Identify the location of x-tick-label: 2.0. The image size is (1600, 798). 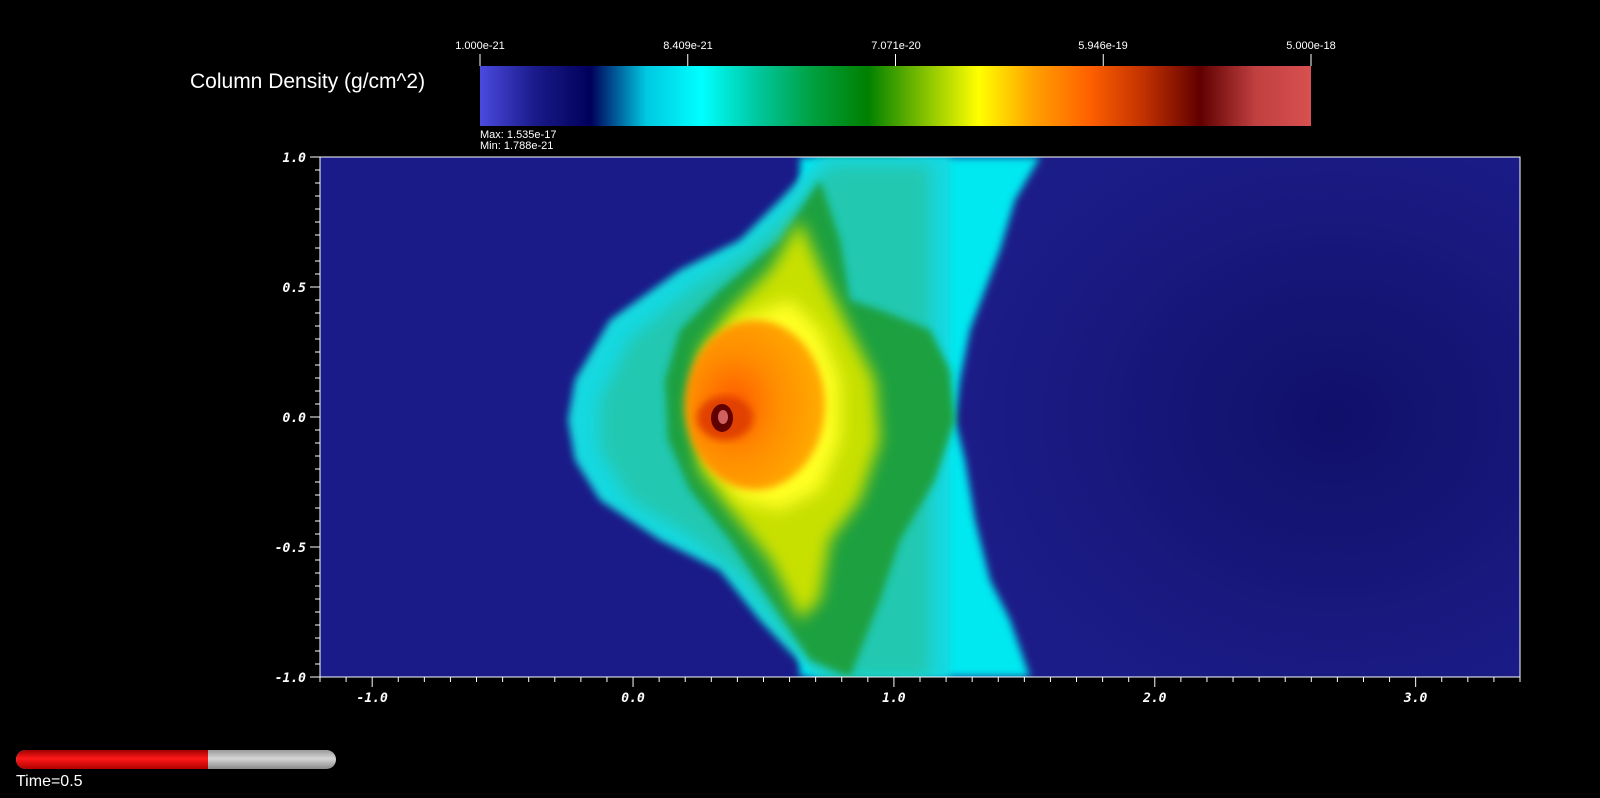
(1154, 698).